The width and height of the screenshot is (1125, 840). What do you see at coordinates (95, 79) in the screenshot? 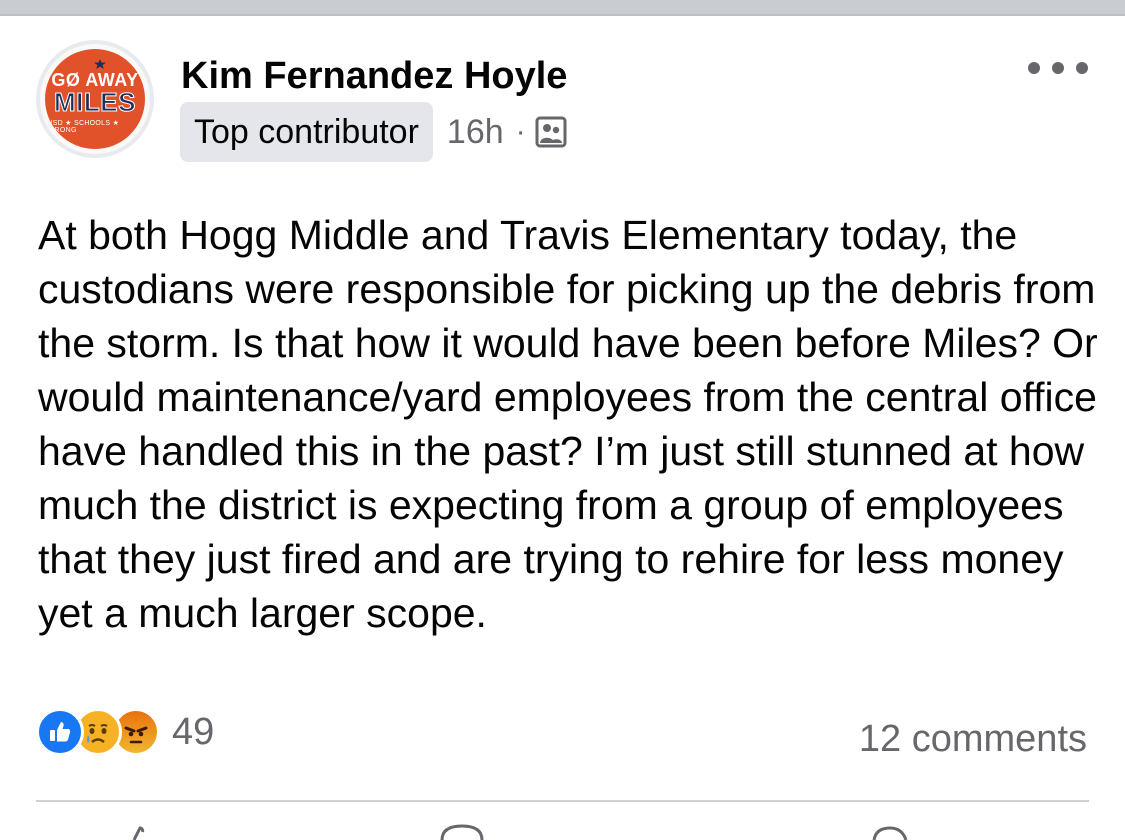
I see `logo-top-text: GØ AWAY` at bounding box center [95, 79].